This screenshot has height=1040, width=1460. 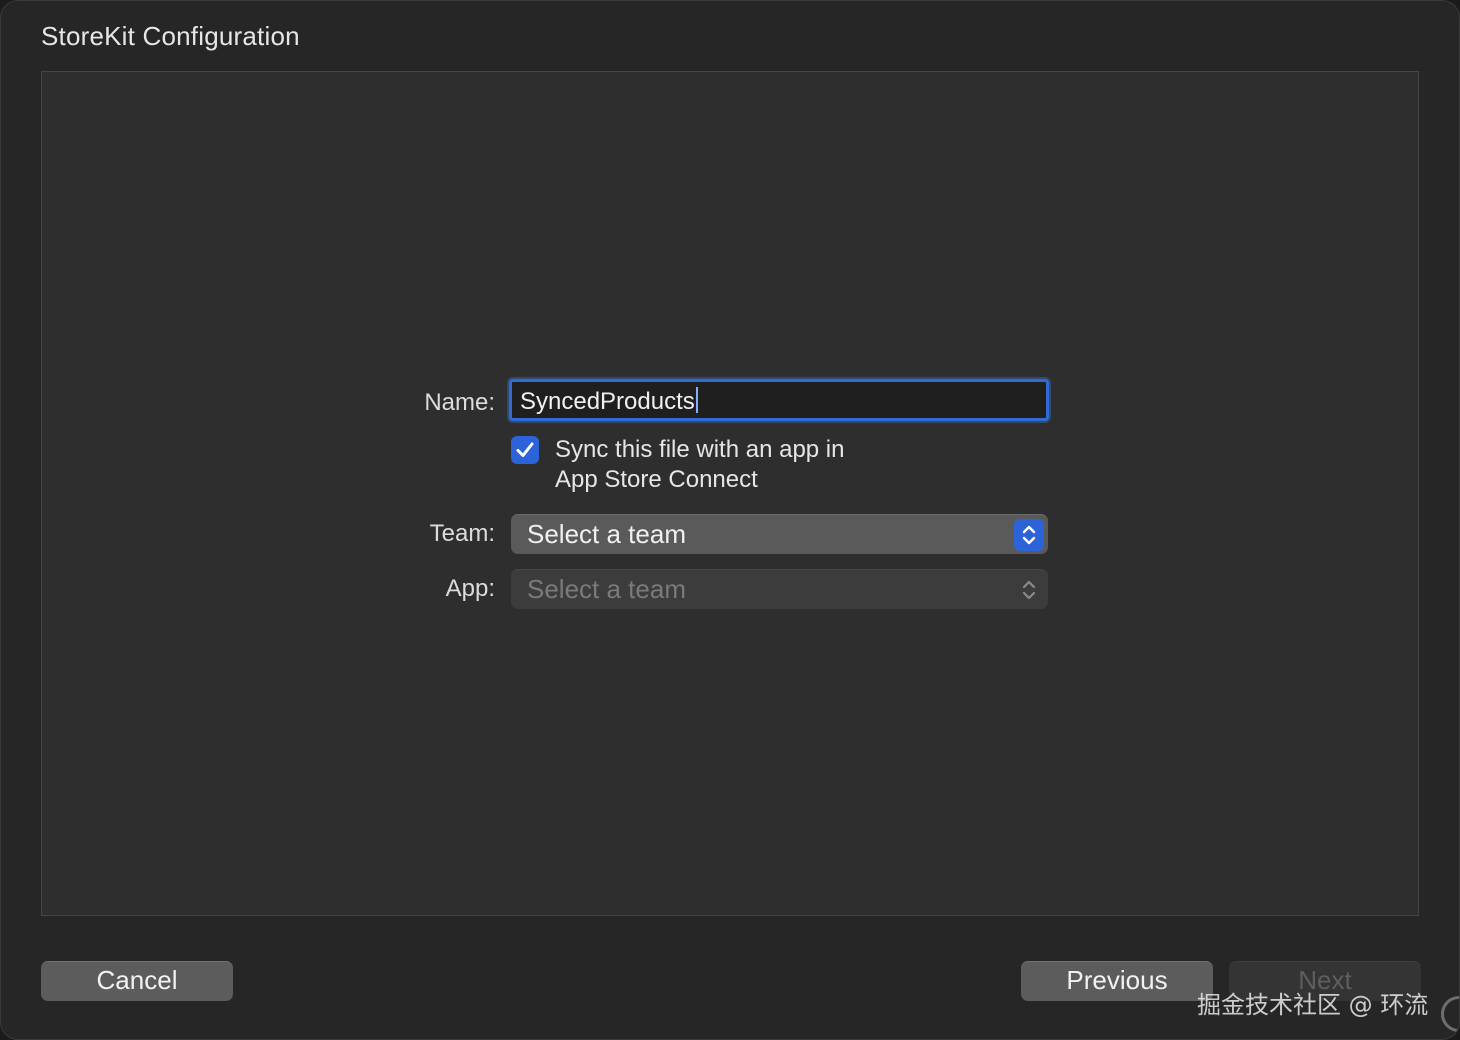 What do you see at coordinates (606, 534) in the screenshot?
I see `team-popup-value: Select a team` at bounding box center [606, 534].